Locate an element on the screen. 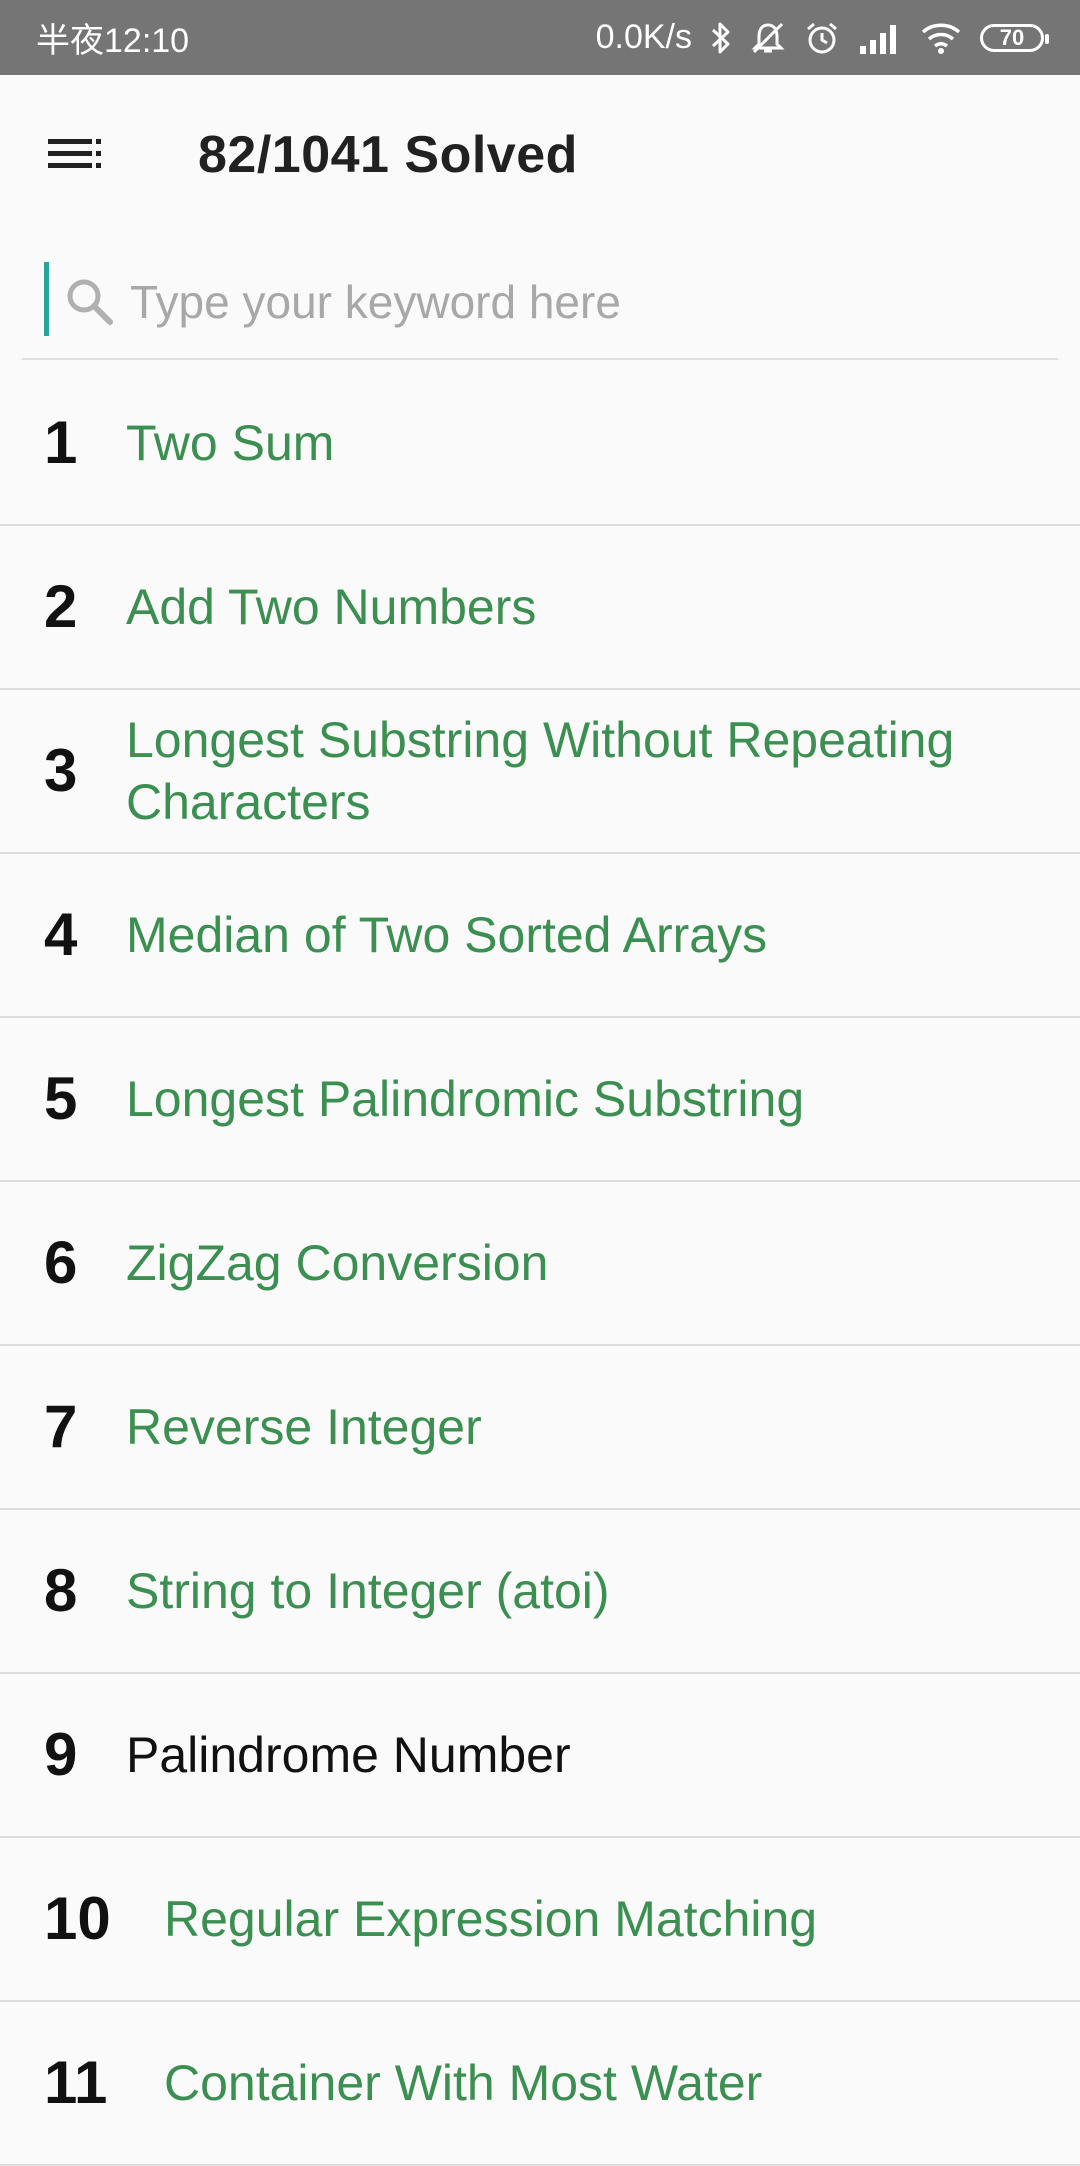  problem-title: Reverse Integer is located at coordinates (304, 1427).